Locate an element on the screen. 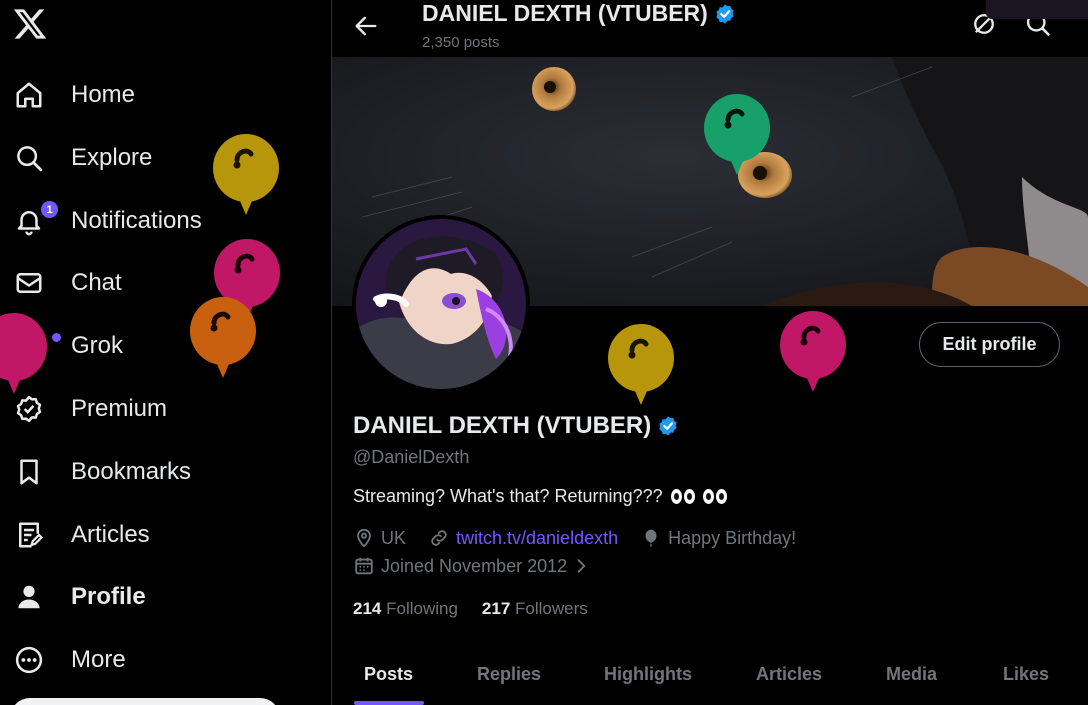 This screenshot has width=1088, height=705. tab-highlights: Highlights is located at coordinates (648, 674).